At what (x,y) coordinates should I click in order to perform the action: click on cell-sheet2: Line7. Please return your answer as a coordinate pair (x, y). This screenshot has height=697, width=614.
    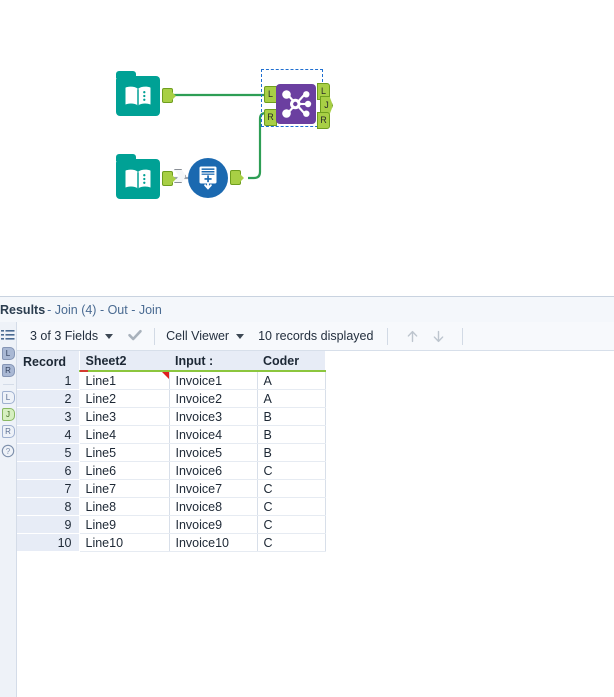
    Looking at the image, I should click on (124, 488).